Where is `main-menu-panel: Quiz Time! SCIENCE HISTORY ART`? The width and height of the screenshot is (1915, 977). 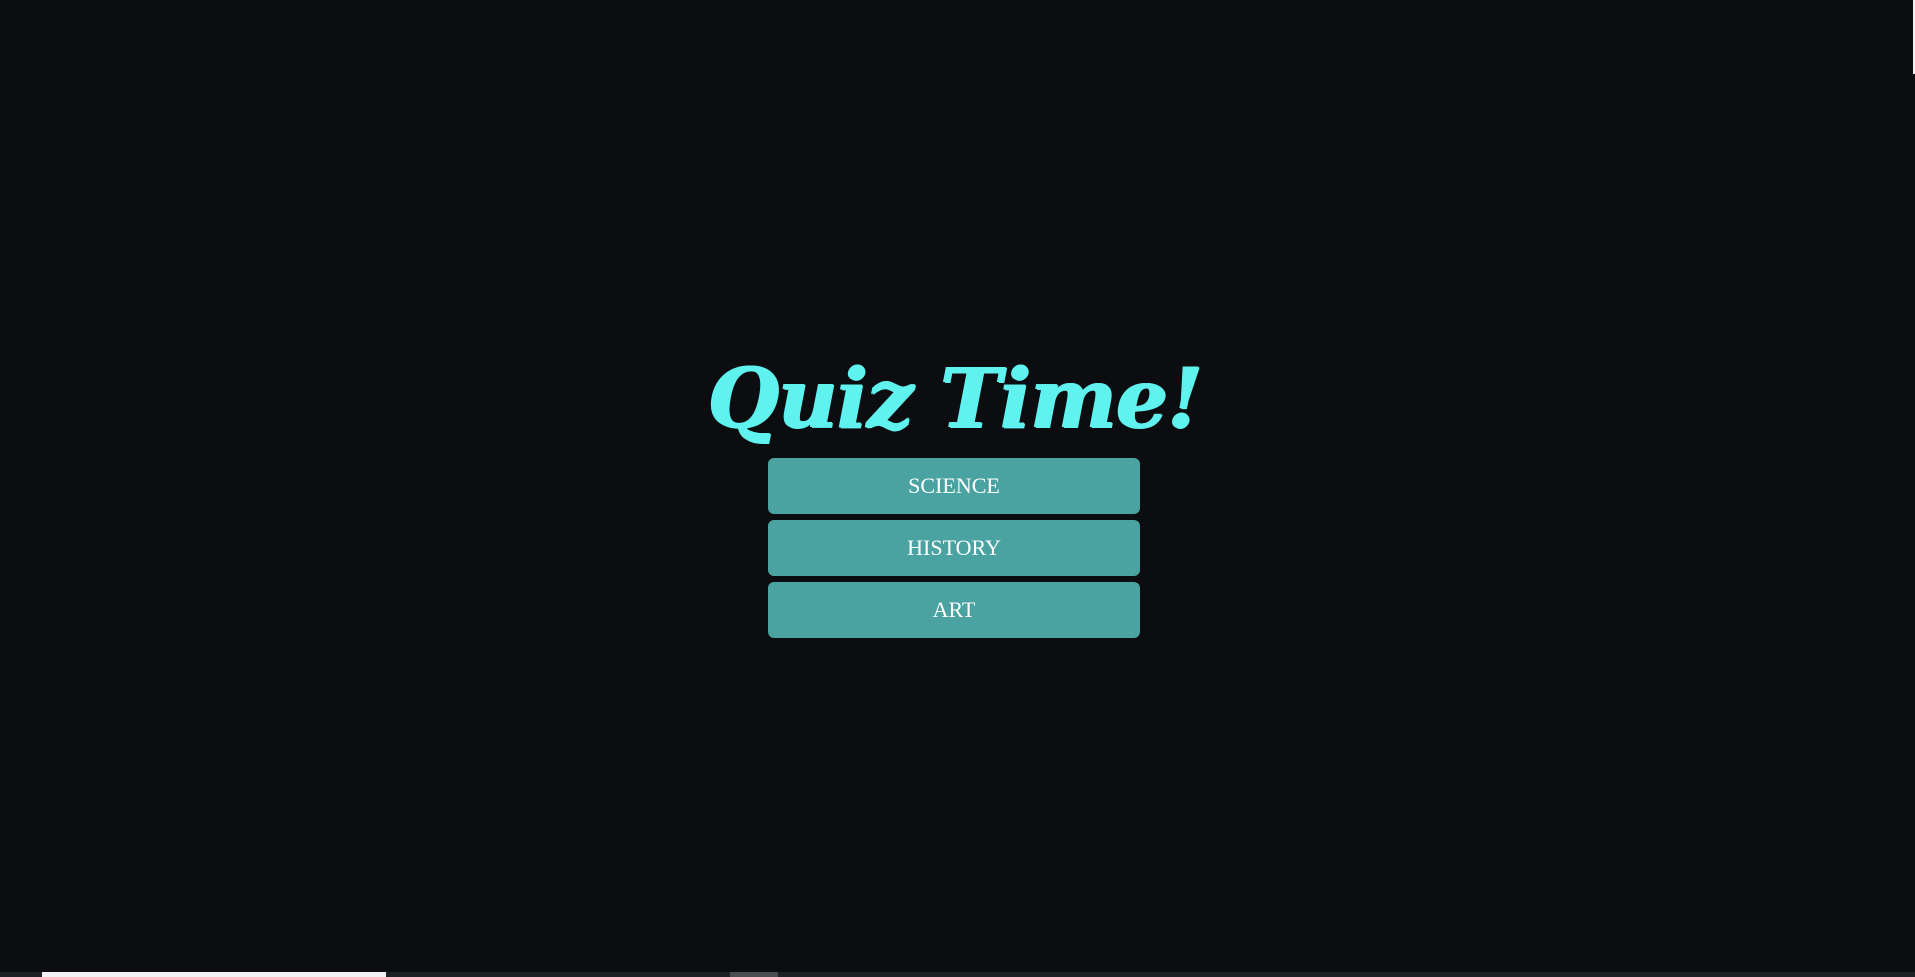
main-menu-panel: Quiz Time! SCIENCE HISTORY ART is located at coordinates (954, 489).